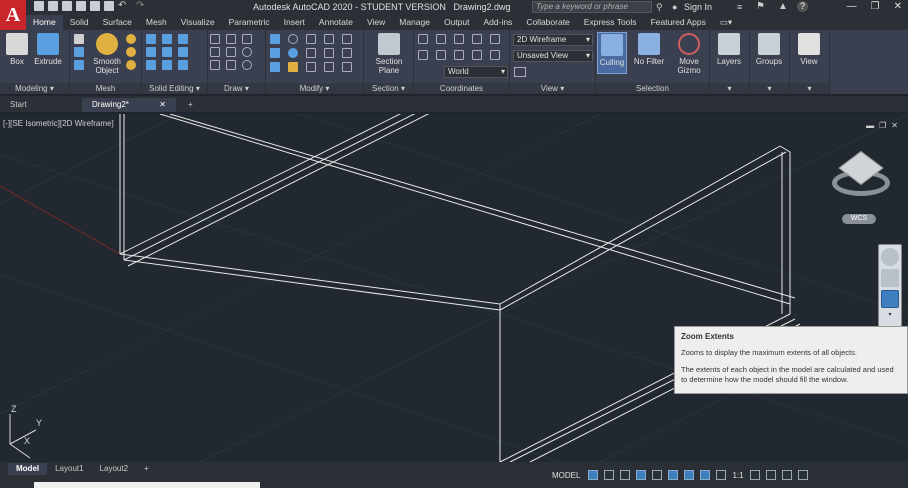 The width and height of the screenshot is (908, 488). Describe the element at coordinates (861, 176) in the screenshot. I see `viewcube` at that location.